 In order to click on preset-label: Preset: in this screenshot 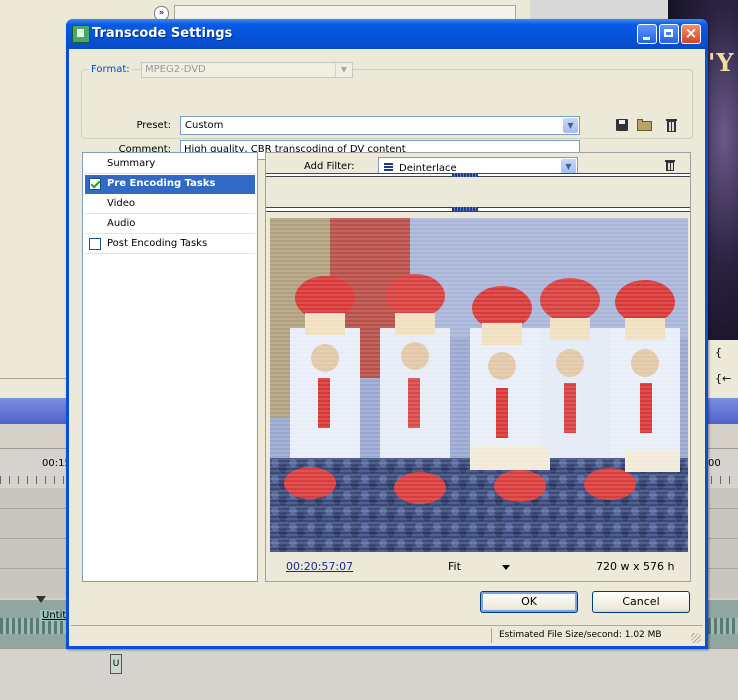, I will do `click(153, 125)`.